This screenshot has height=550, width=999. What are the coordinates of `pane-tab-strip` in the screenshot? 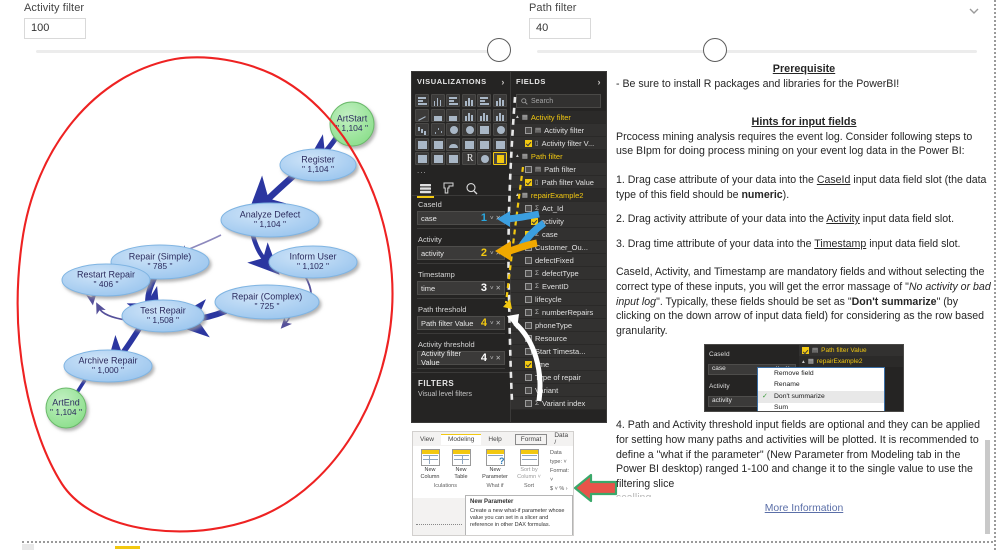 It's located at (461, 187).